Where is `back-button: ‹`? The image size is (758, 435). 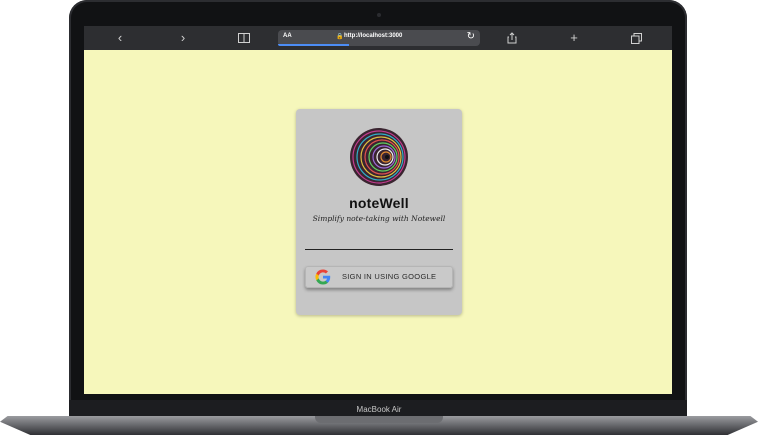 back-button: ‹ is located at coordinates (120, 38).